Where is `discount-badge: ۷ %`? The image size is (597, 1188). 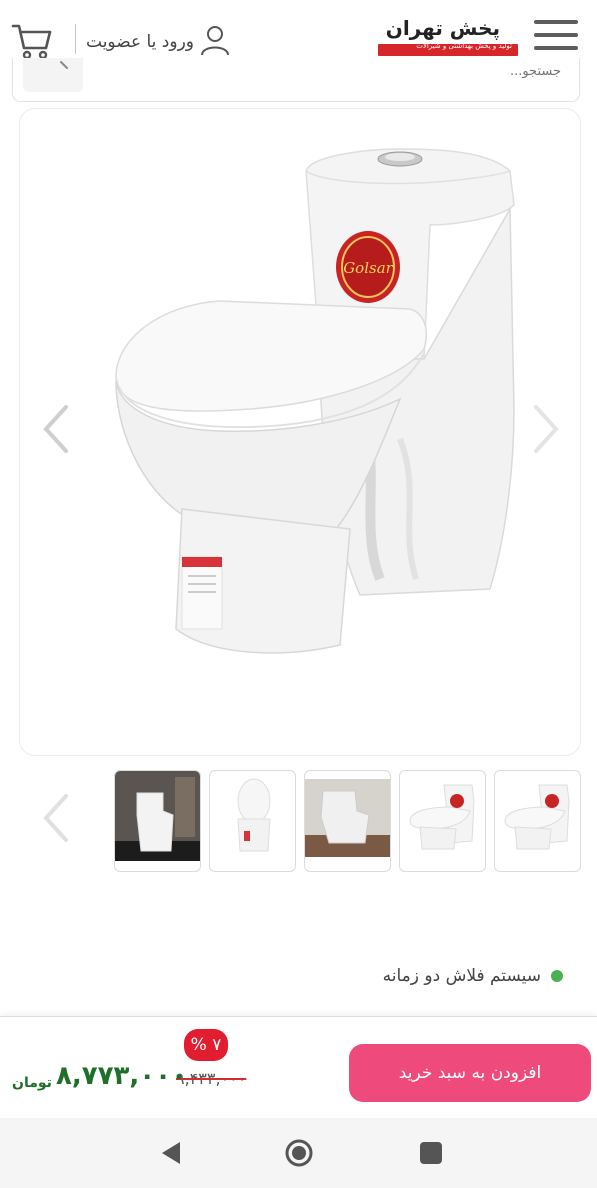
discount-badge: ۷ % is located at coordinates (206, 1045).